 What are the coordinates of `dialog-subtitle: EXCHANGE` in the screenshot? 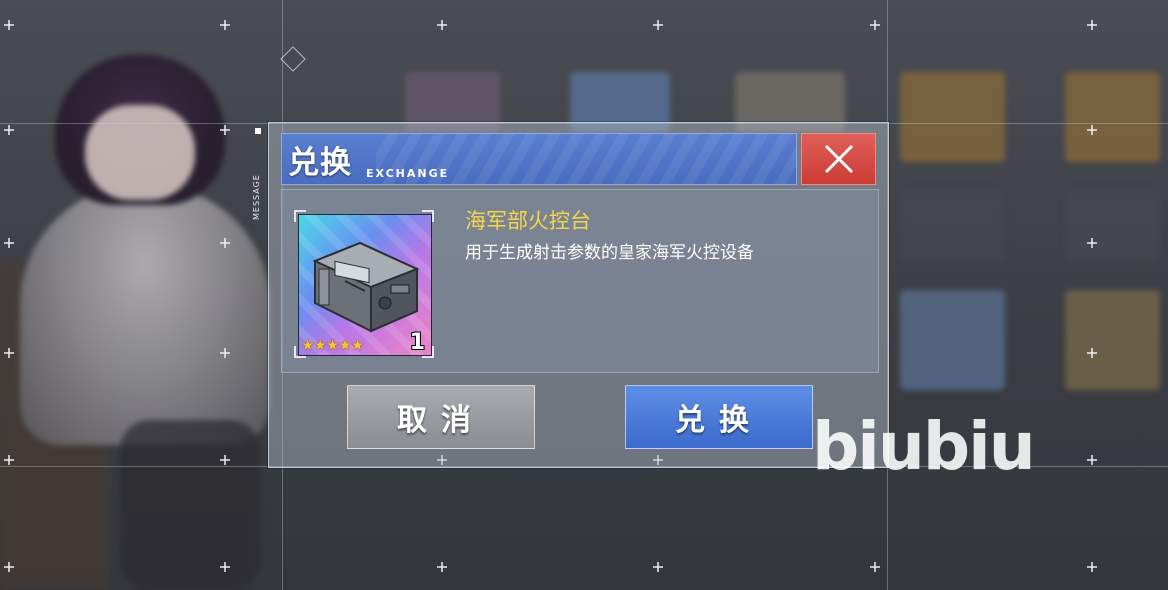 It's located at (408, 173).